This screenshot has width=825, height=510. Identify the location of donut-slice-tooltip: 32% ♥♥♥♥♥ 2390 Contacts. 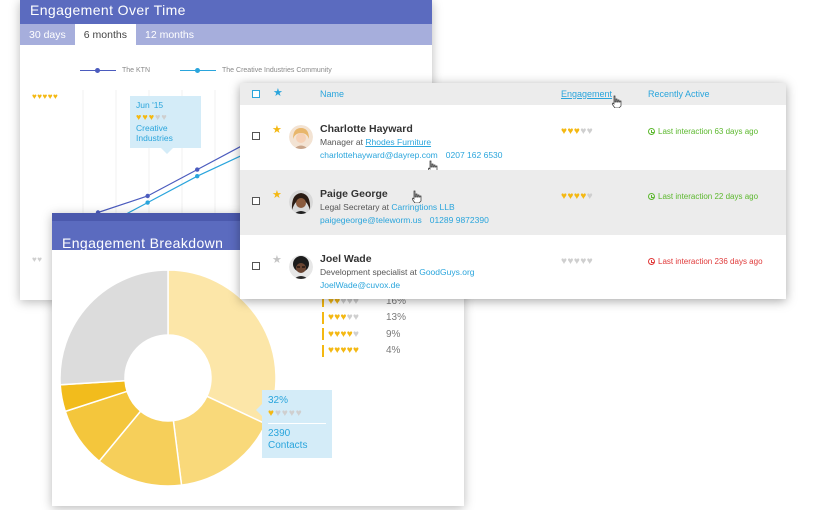
(294, 424).